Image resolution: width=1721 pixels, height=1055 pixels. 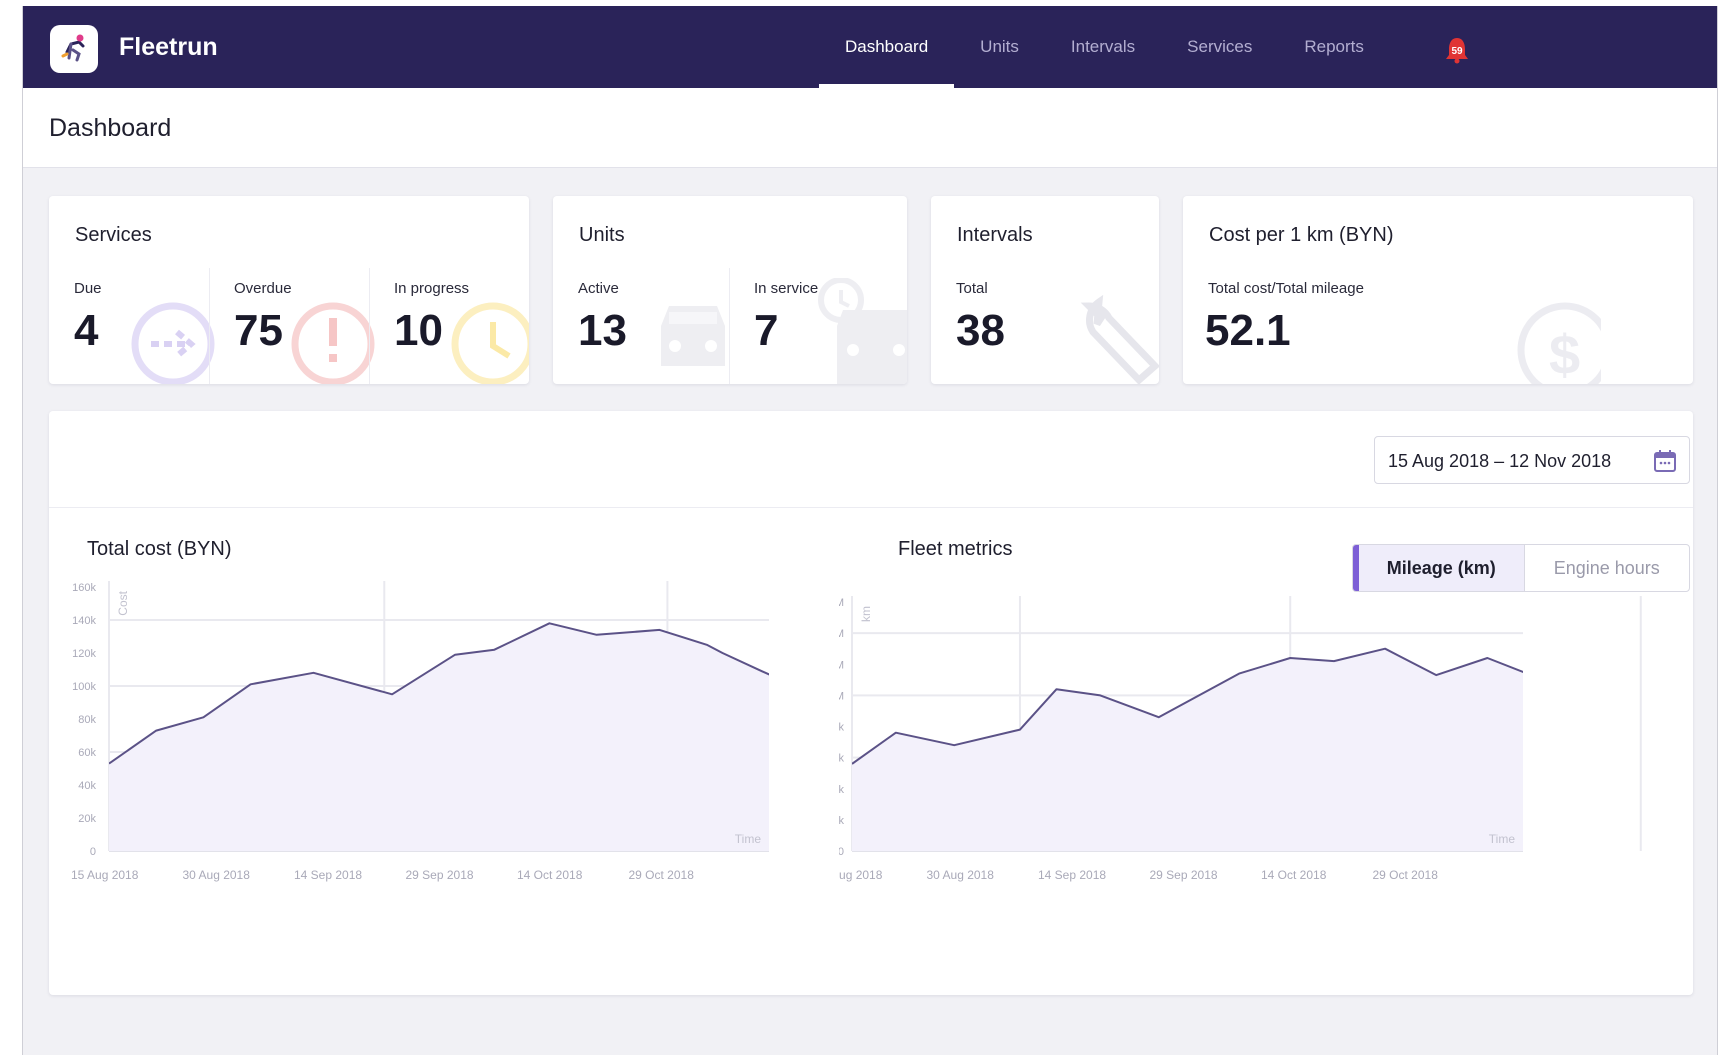 What do you see at coordinates (168, 47) in the screenshot?
I see `brand-name: Fleetrun` at bounding box center [168, 47].